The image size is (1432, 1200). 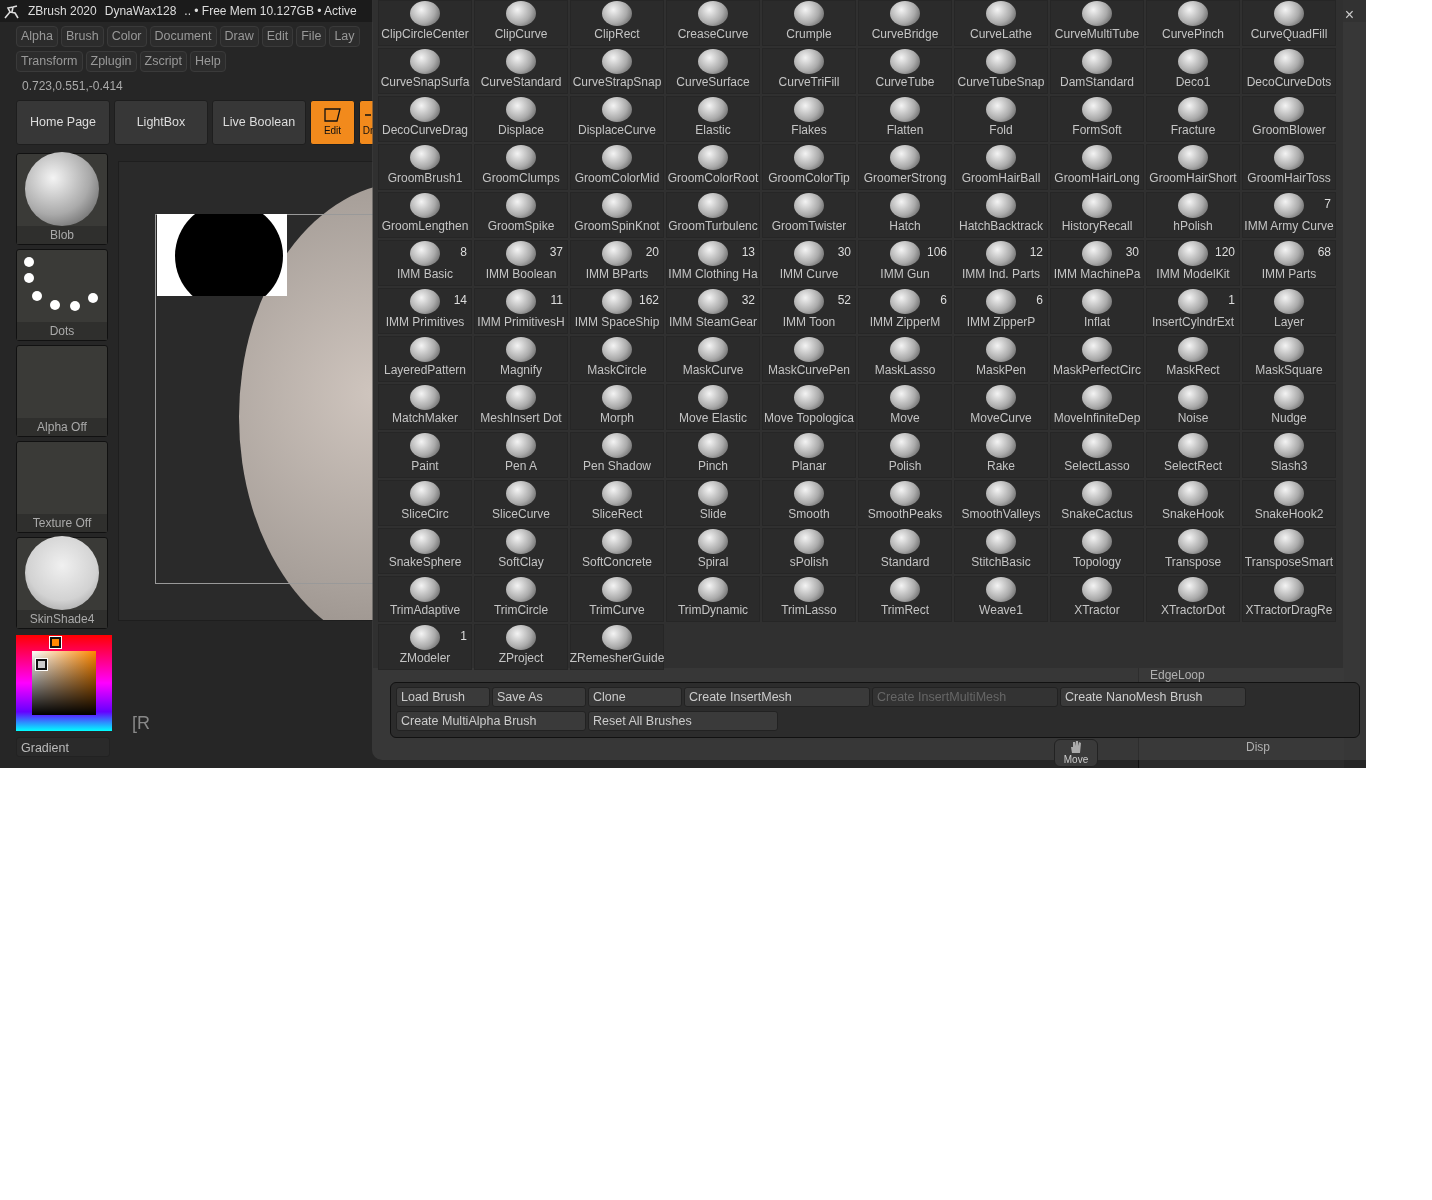 I want to click on brush-item: GroomTwister, so click(x=809, y=215).